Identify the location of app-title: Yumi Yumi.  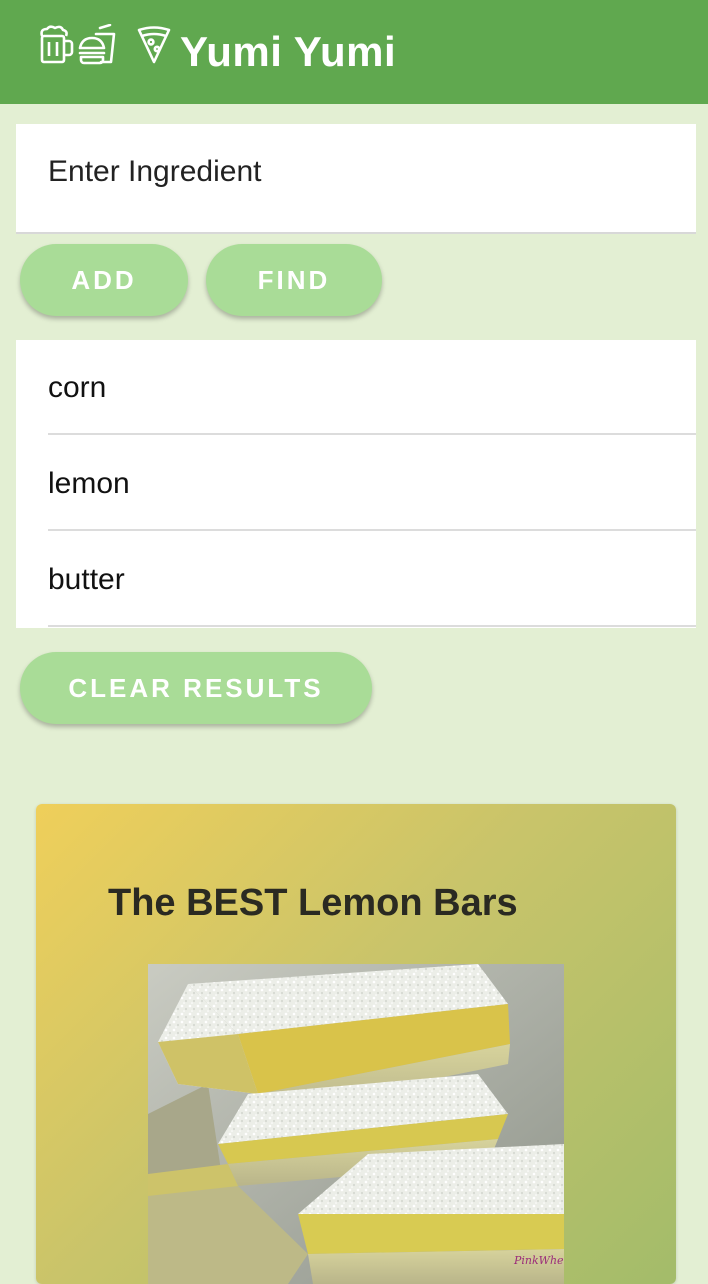
(288, 51).